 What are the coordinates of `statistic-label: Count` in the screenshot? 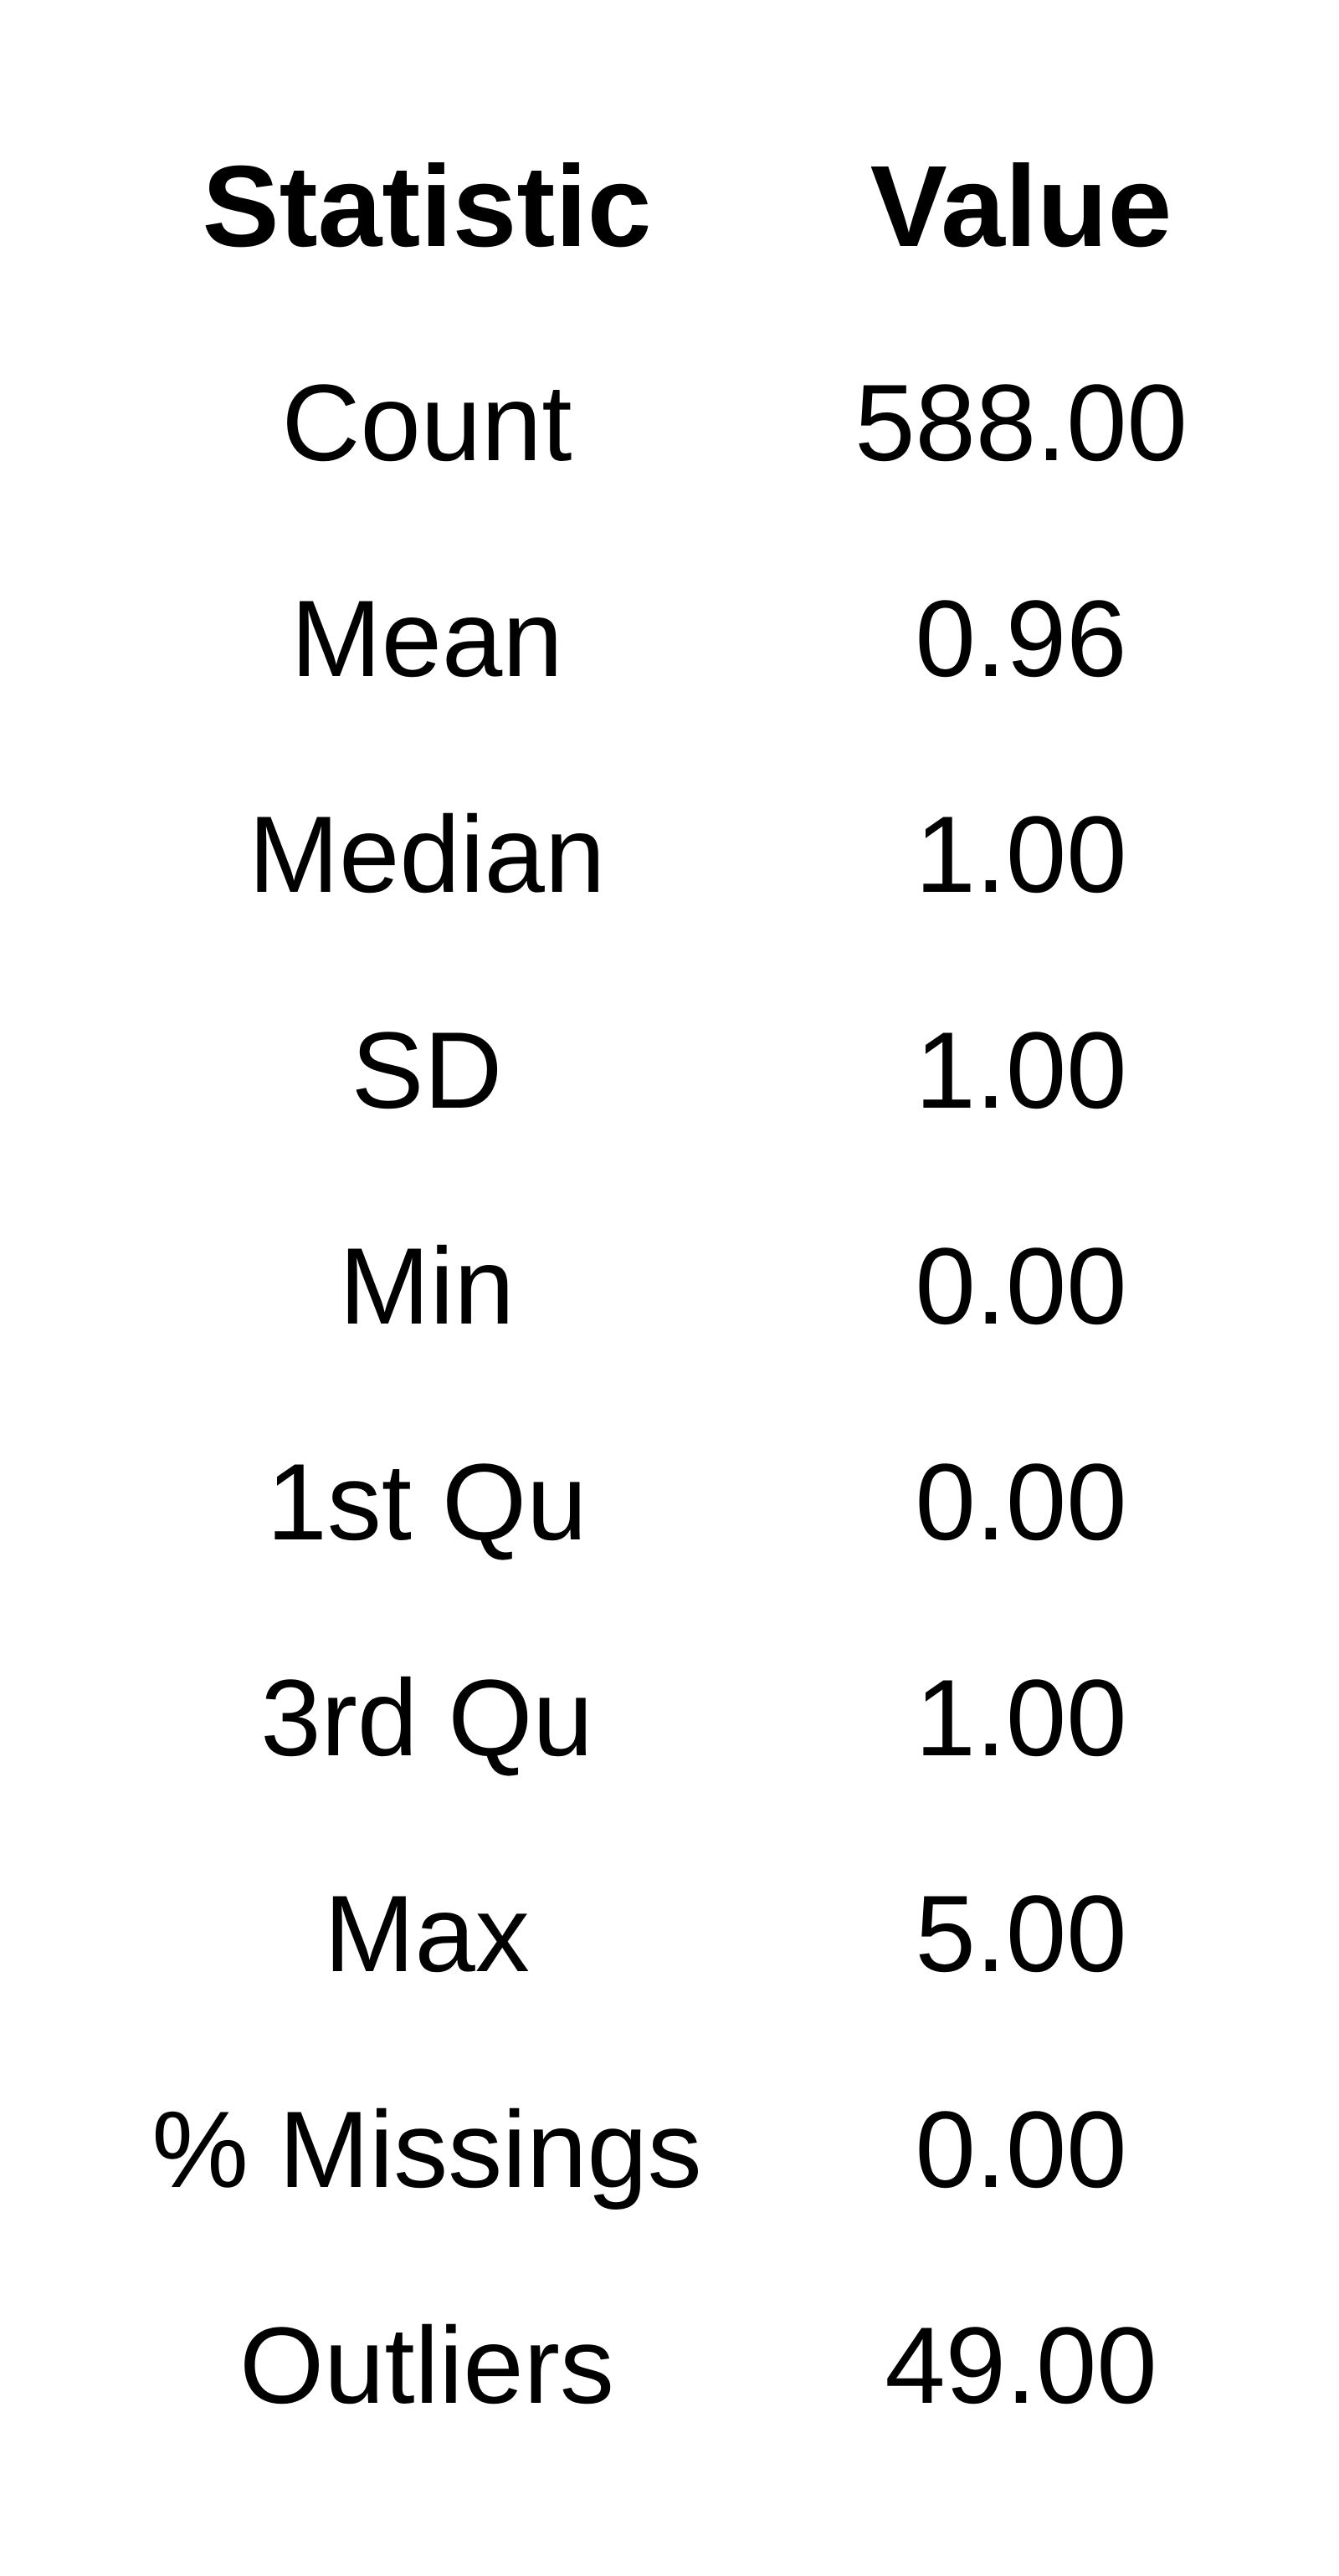 It's located at (426, 423).